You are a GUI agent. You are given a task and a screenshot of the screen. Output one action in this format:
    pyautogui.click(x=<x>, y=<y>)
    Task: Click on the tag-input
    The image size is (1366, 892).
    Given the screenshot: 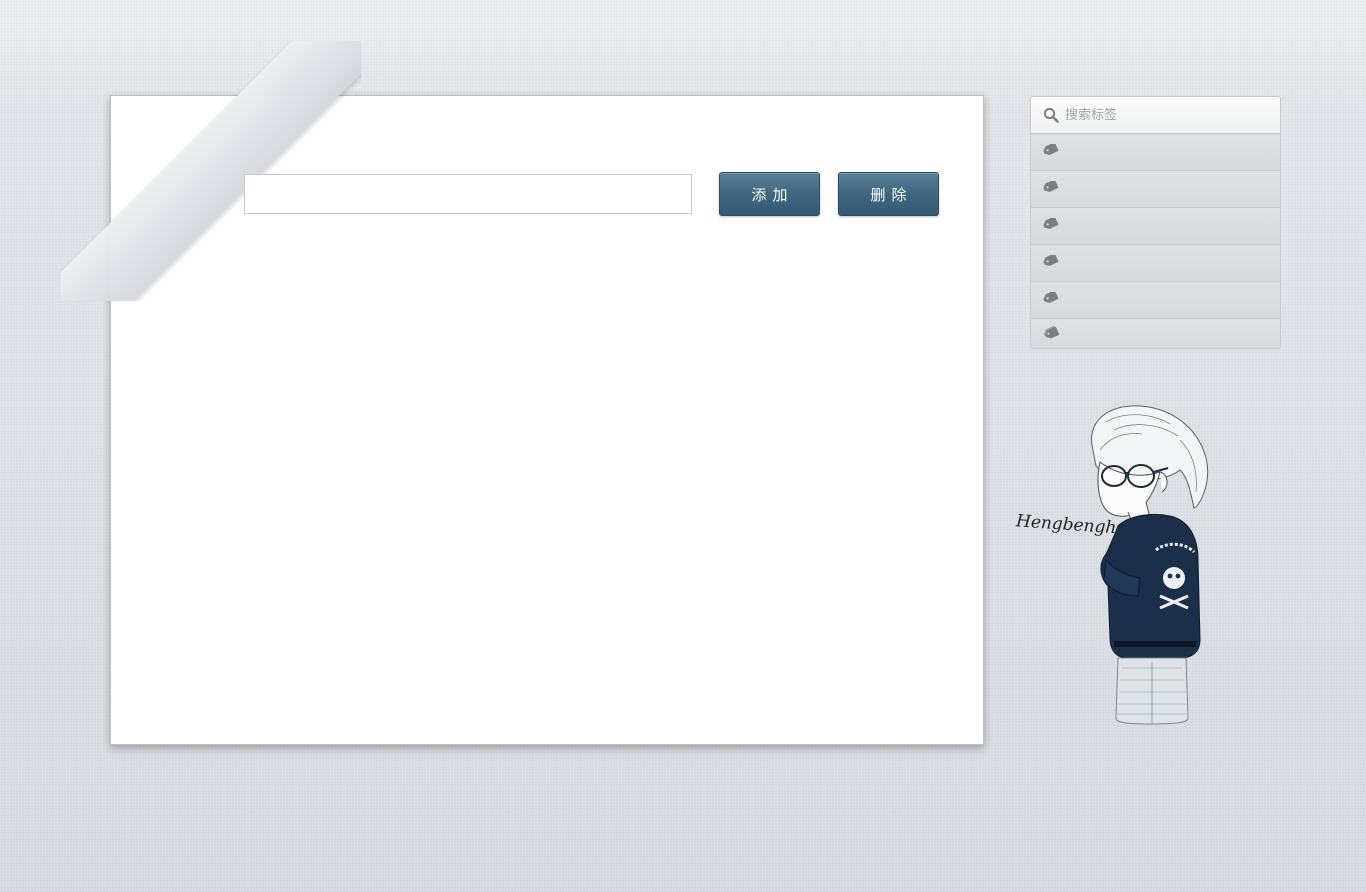 What is the action you would take?
    pyautogui.click(x=468, y=194)
    